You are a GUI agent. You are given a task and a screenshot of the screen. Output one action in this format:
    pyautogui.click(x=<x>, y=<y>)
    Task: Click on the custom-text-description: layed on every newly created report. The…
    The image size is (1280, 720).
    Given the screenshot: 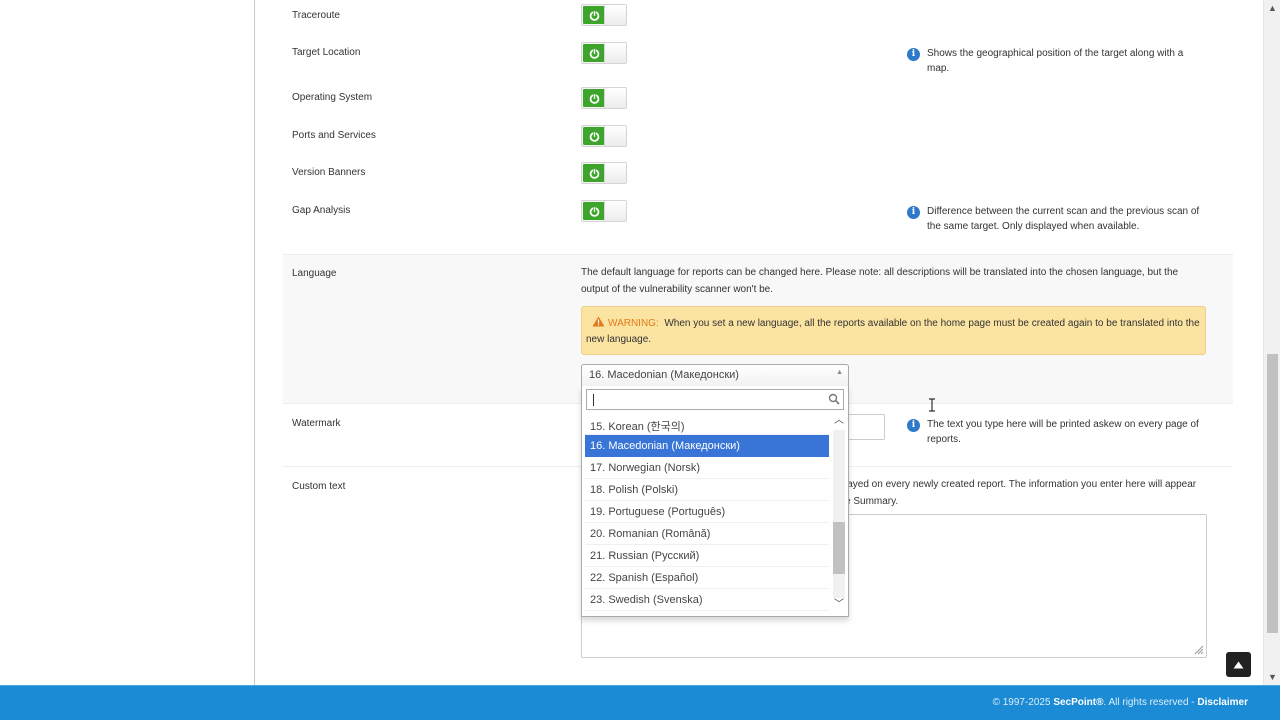 What is the action you would take?
    pyautogui.click(x=1021, y=493)
    